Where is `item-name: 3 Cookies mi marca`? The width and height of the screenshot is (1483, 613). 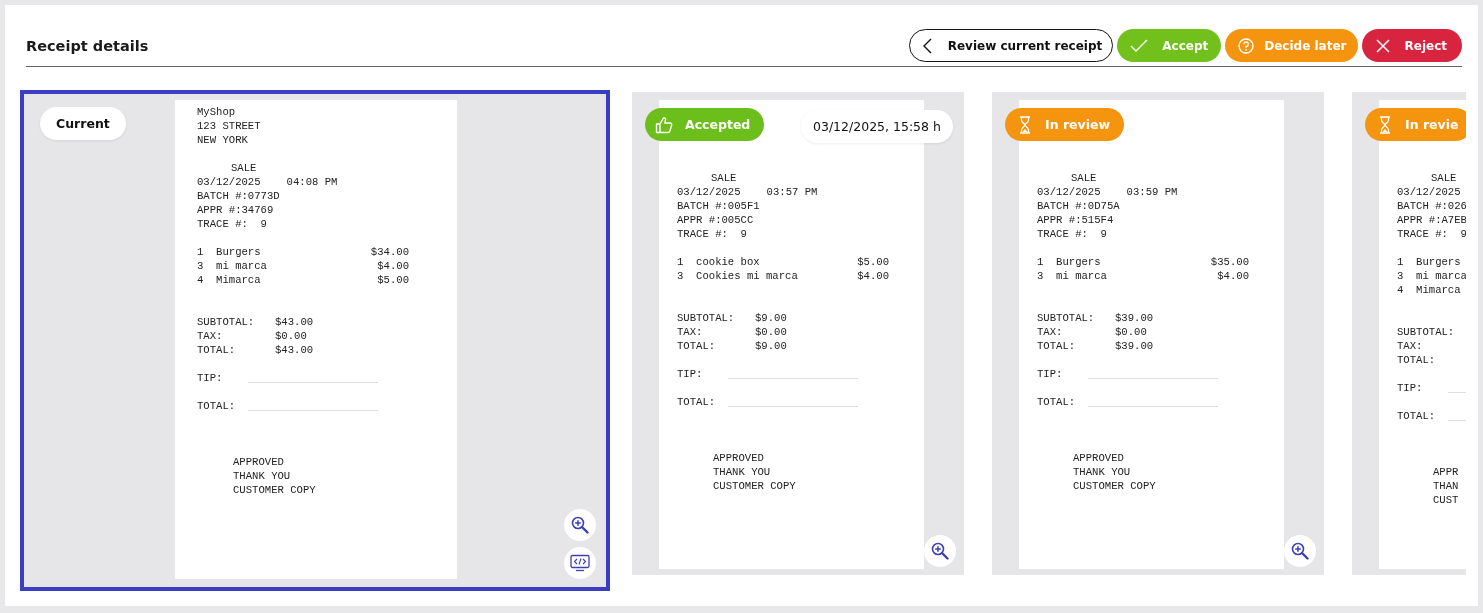
item-name: 3 Cookies mi marca is located at coordinates (737, 276).